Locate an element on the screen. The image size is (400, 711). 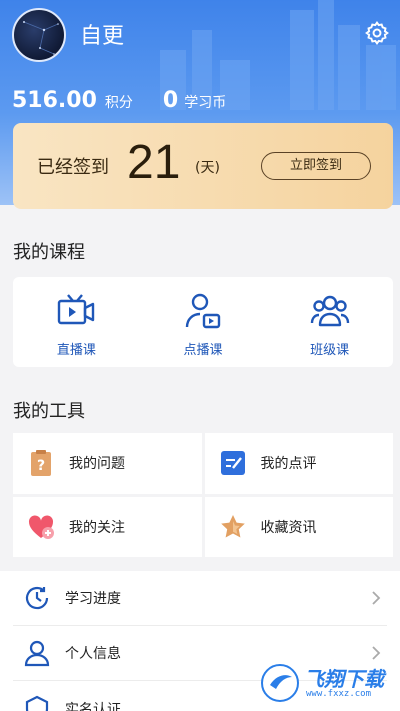
list-item-personal-info-label: 个人信息 is located at coordinates (93, 654).